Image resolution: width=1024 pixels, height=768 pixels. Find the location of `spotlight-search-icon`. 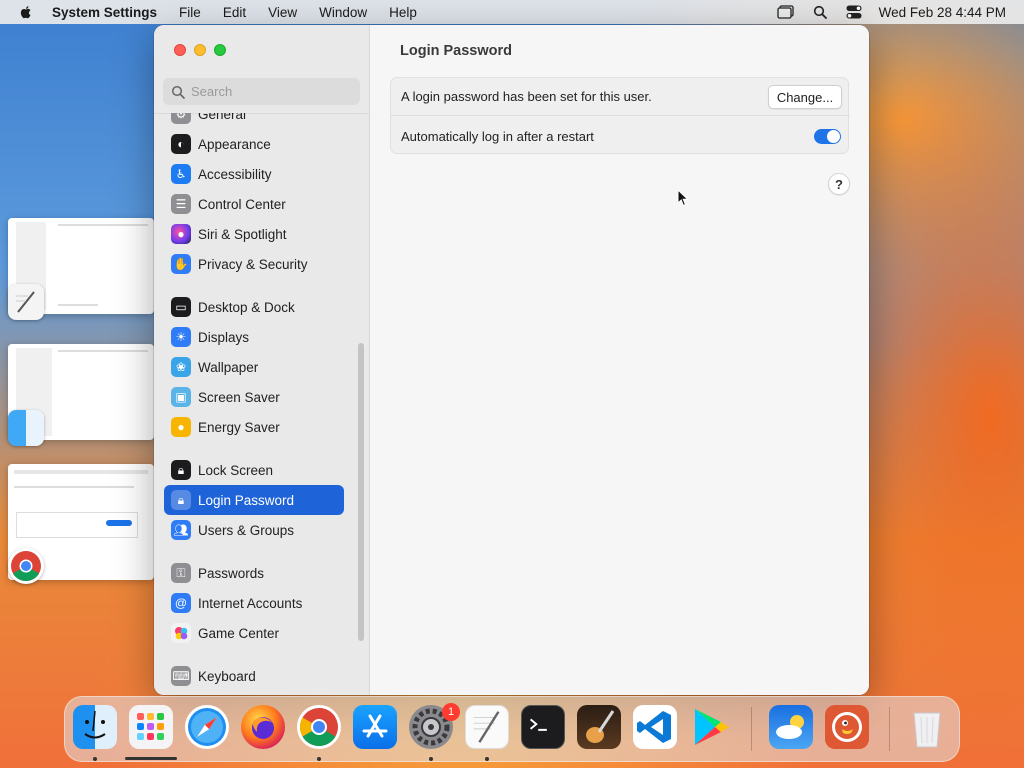

spotlight-search-icon is located at coordinates (820, 12).